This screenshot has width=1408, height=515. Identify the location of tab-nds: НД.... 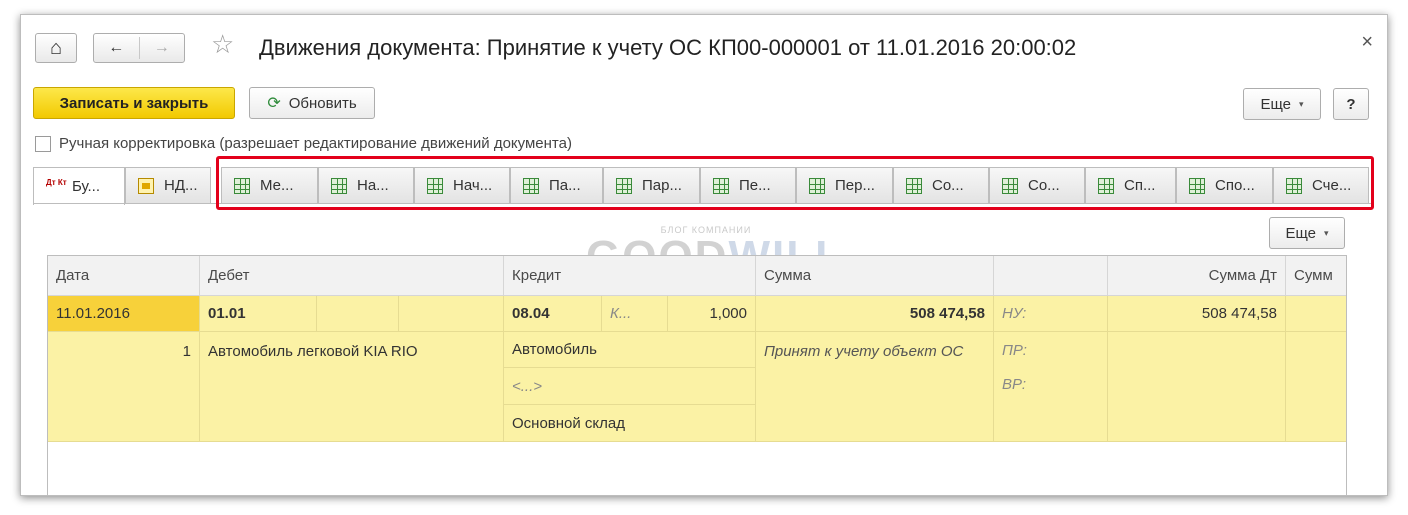
(168, 185).